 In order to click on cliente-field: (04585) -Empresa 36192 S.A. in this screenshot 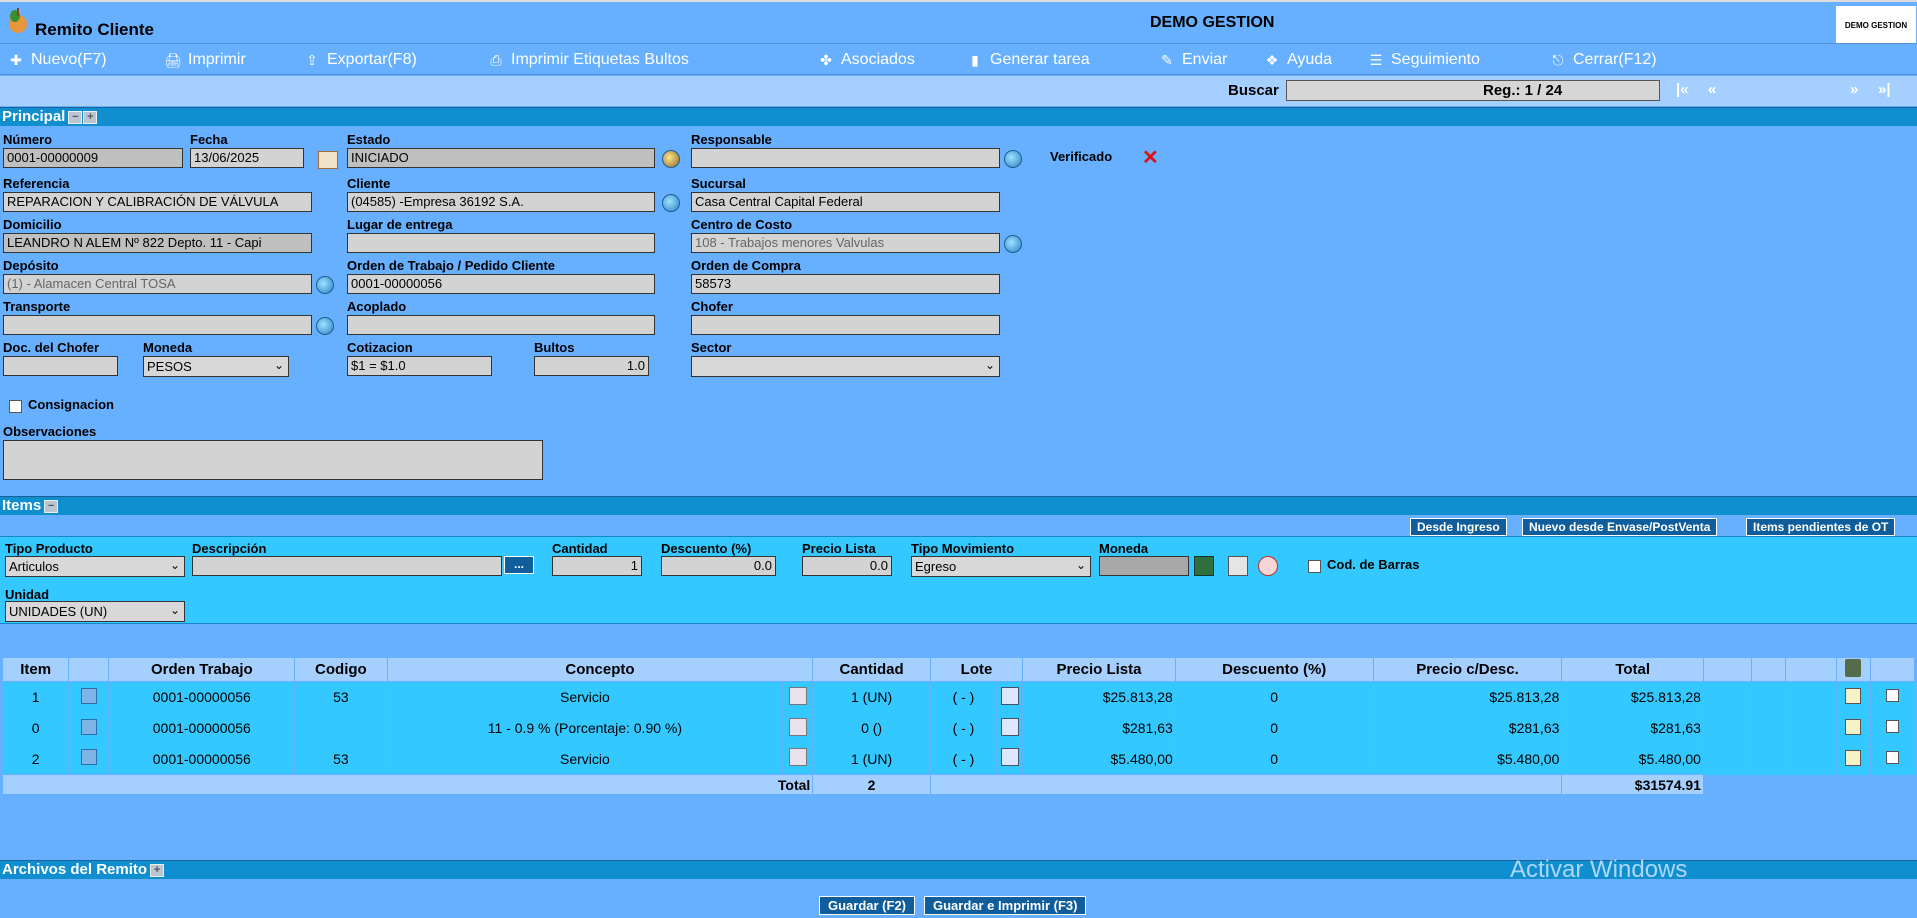, I will do `click(501, 202)`.